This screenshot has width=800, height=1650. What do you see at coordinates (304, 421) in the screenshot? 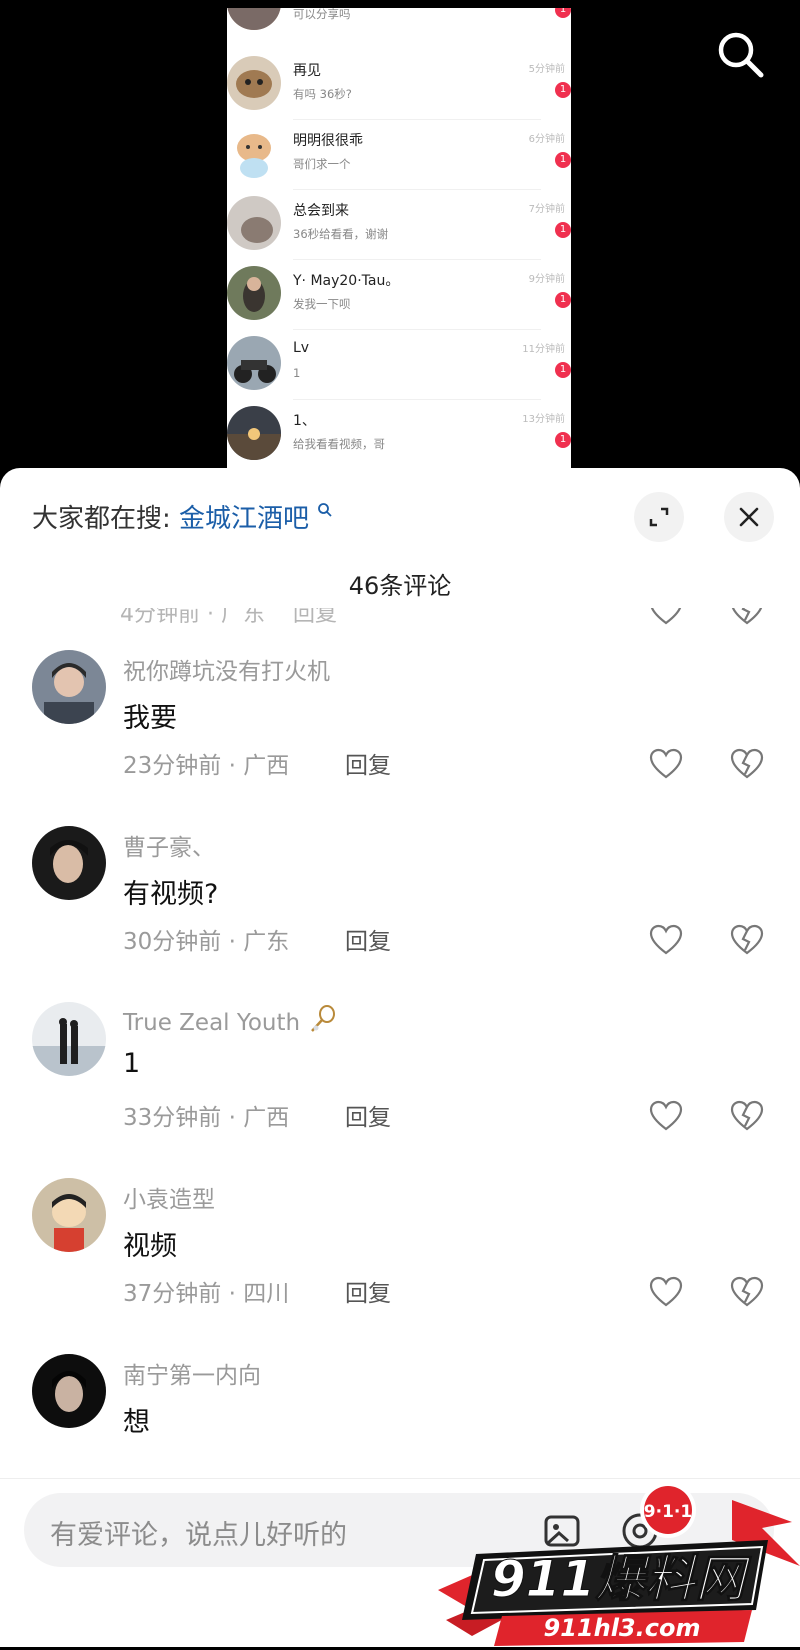
I see `chat-name: 1、` at bounding box center [304, 421].